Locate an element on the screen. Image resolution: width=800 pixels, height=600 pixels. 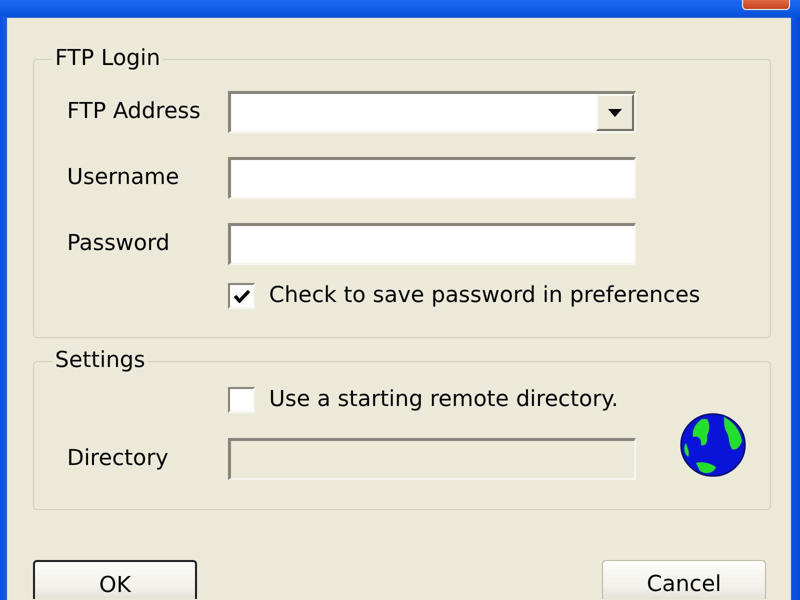
field-label: FTP Address is located at coordinates (134, 112).